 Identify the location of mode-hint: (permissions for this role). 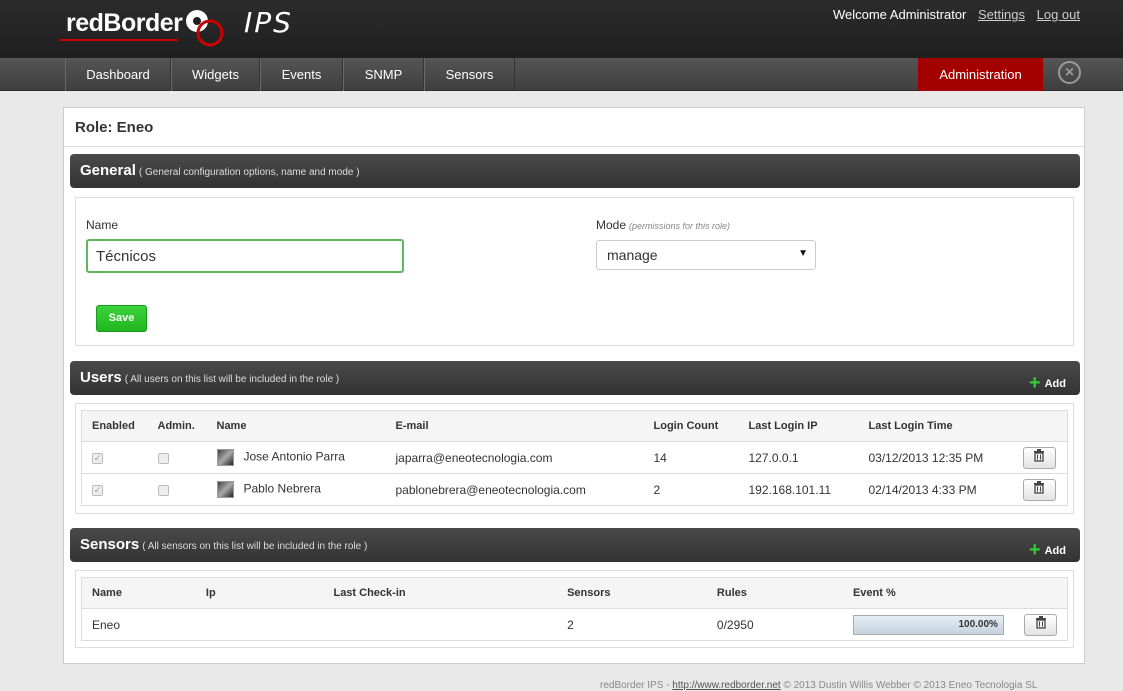
(680, 226).